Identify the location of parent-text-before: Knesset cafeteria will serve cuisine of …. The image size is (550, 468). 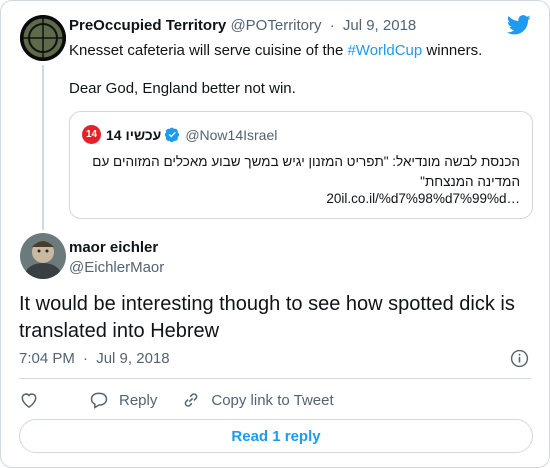
(208, 50).